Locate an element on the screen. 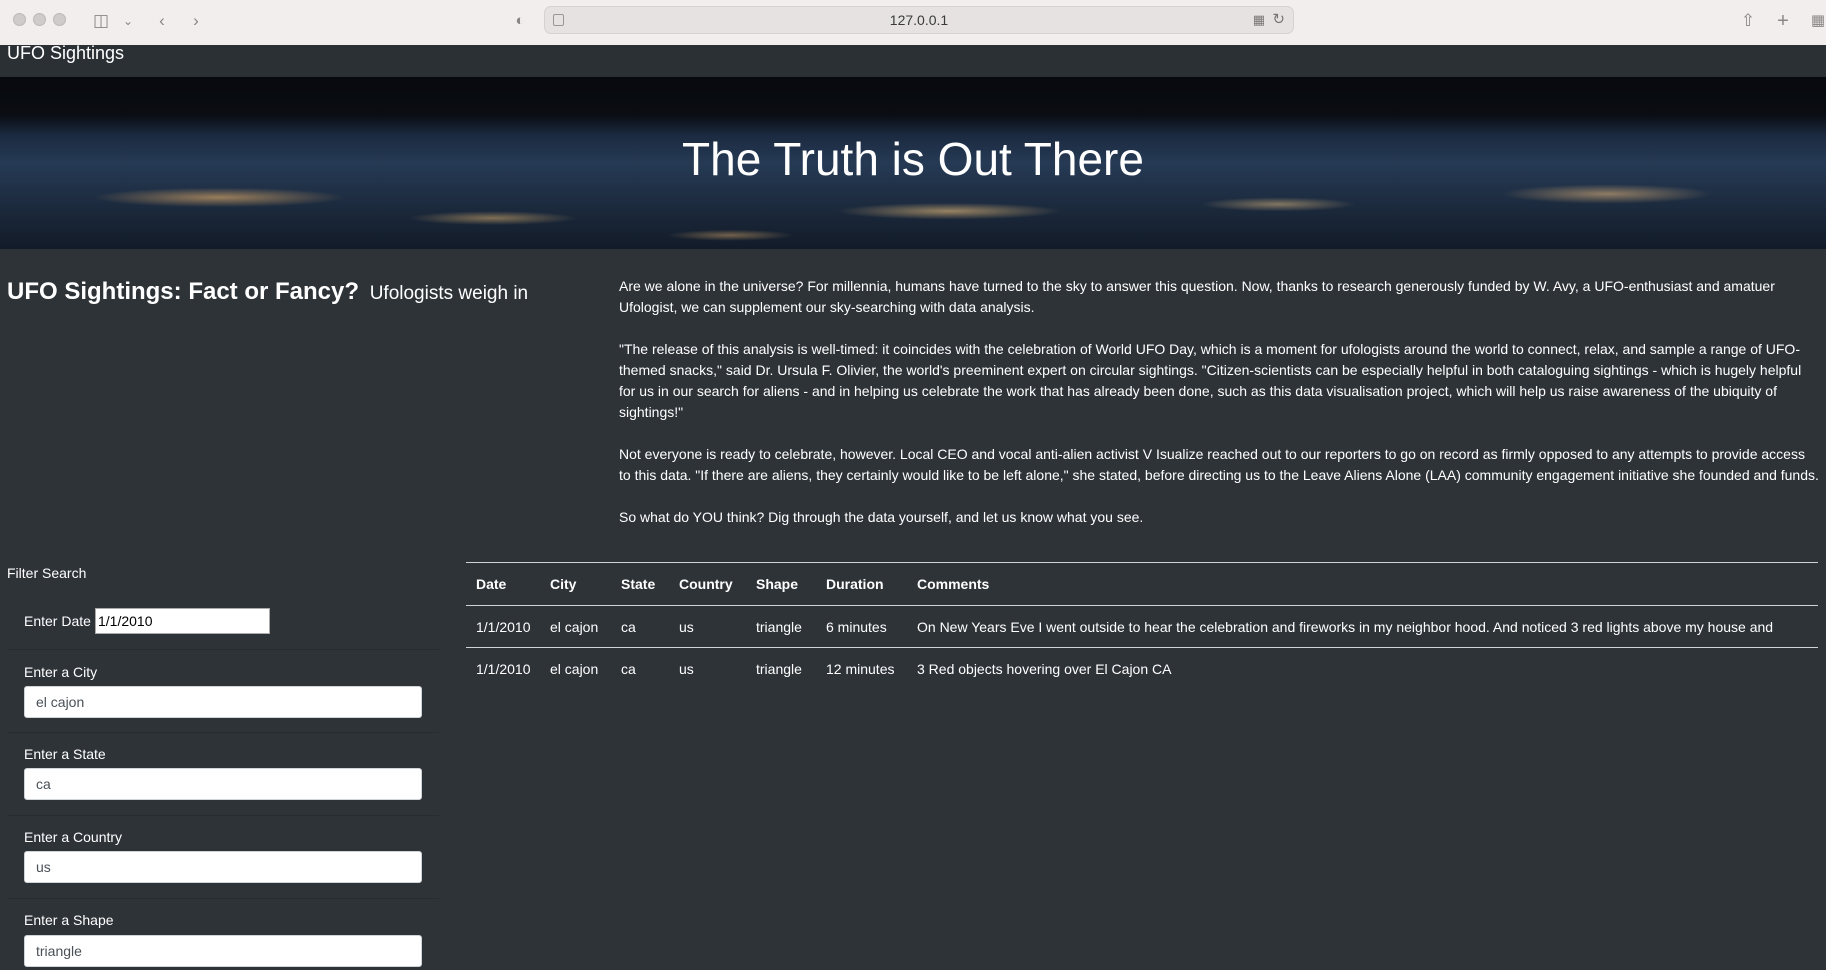 The image size is (1826, 970). tab-overview-icon: ▦ is located at coordinates (1816, 21).